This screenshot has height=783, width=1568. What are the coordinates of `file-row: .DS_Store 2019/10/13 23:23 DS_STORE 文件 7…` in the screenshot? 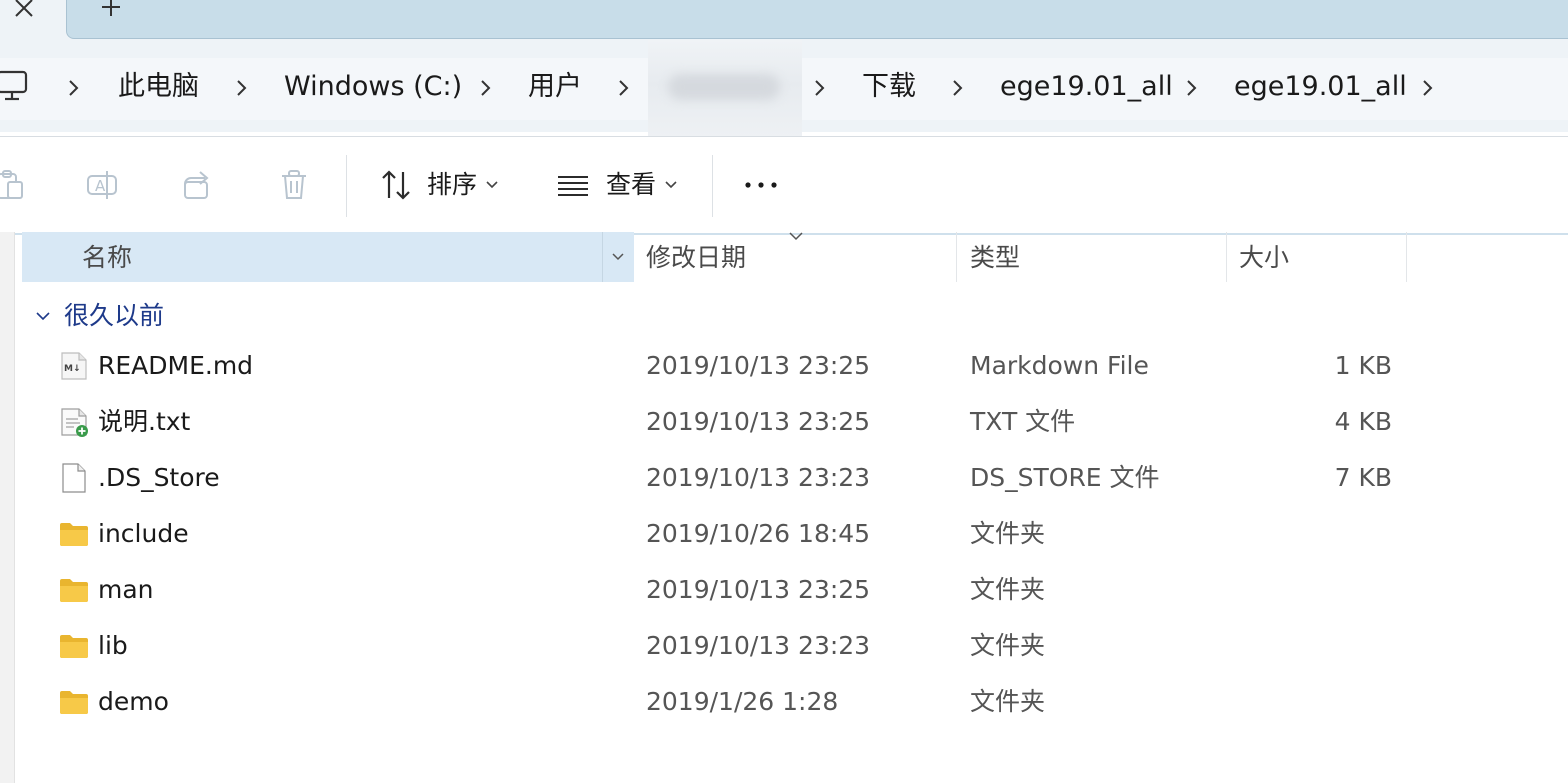 It's located at (795, 478).